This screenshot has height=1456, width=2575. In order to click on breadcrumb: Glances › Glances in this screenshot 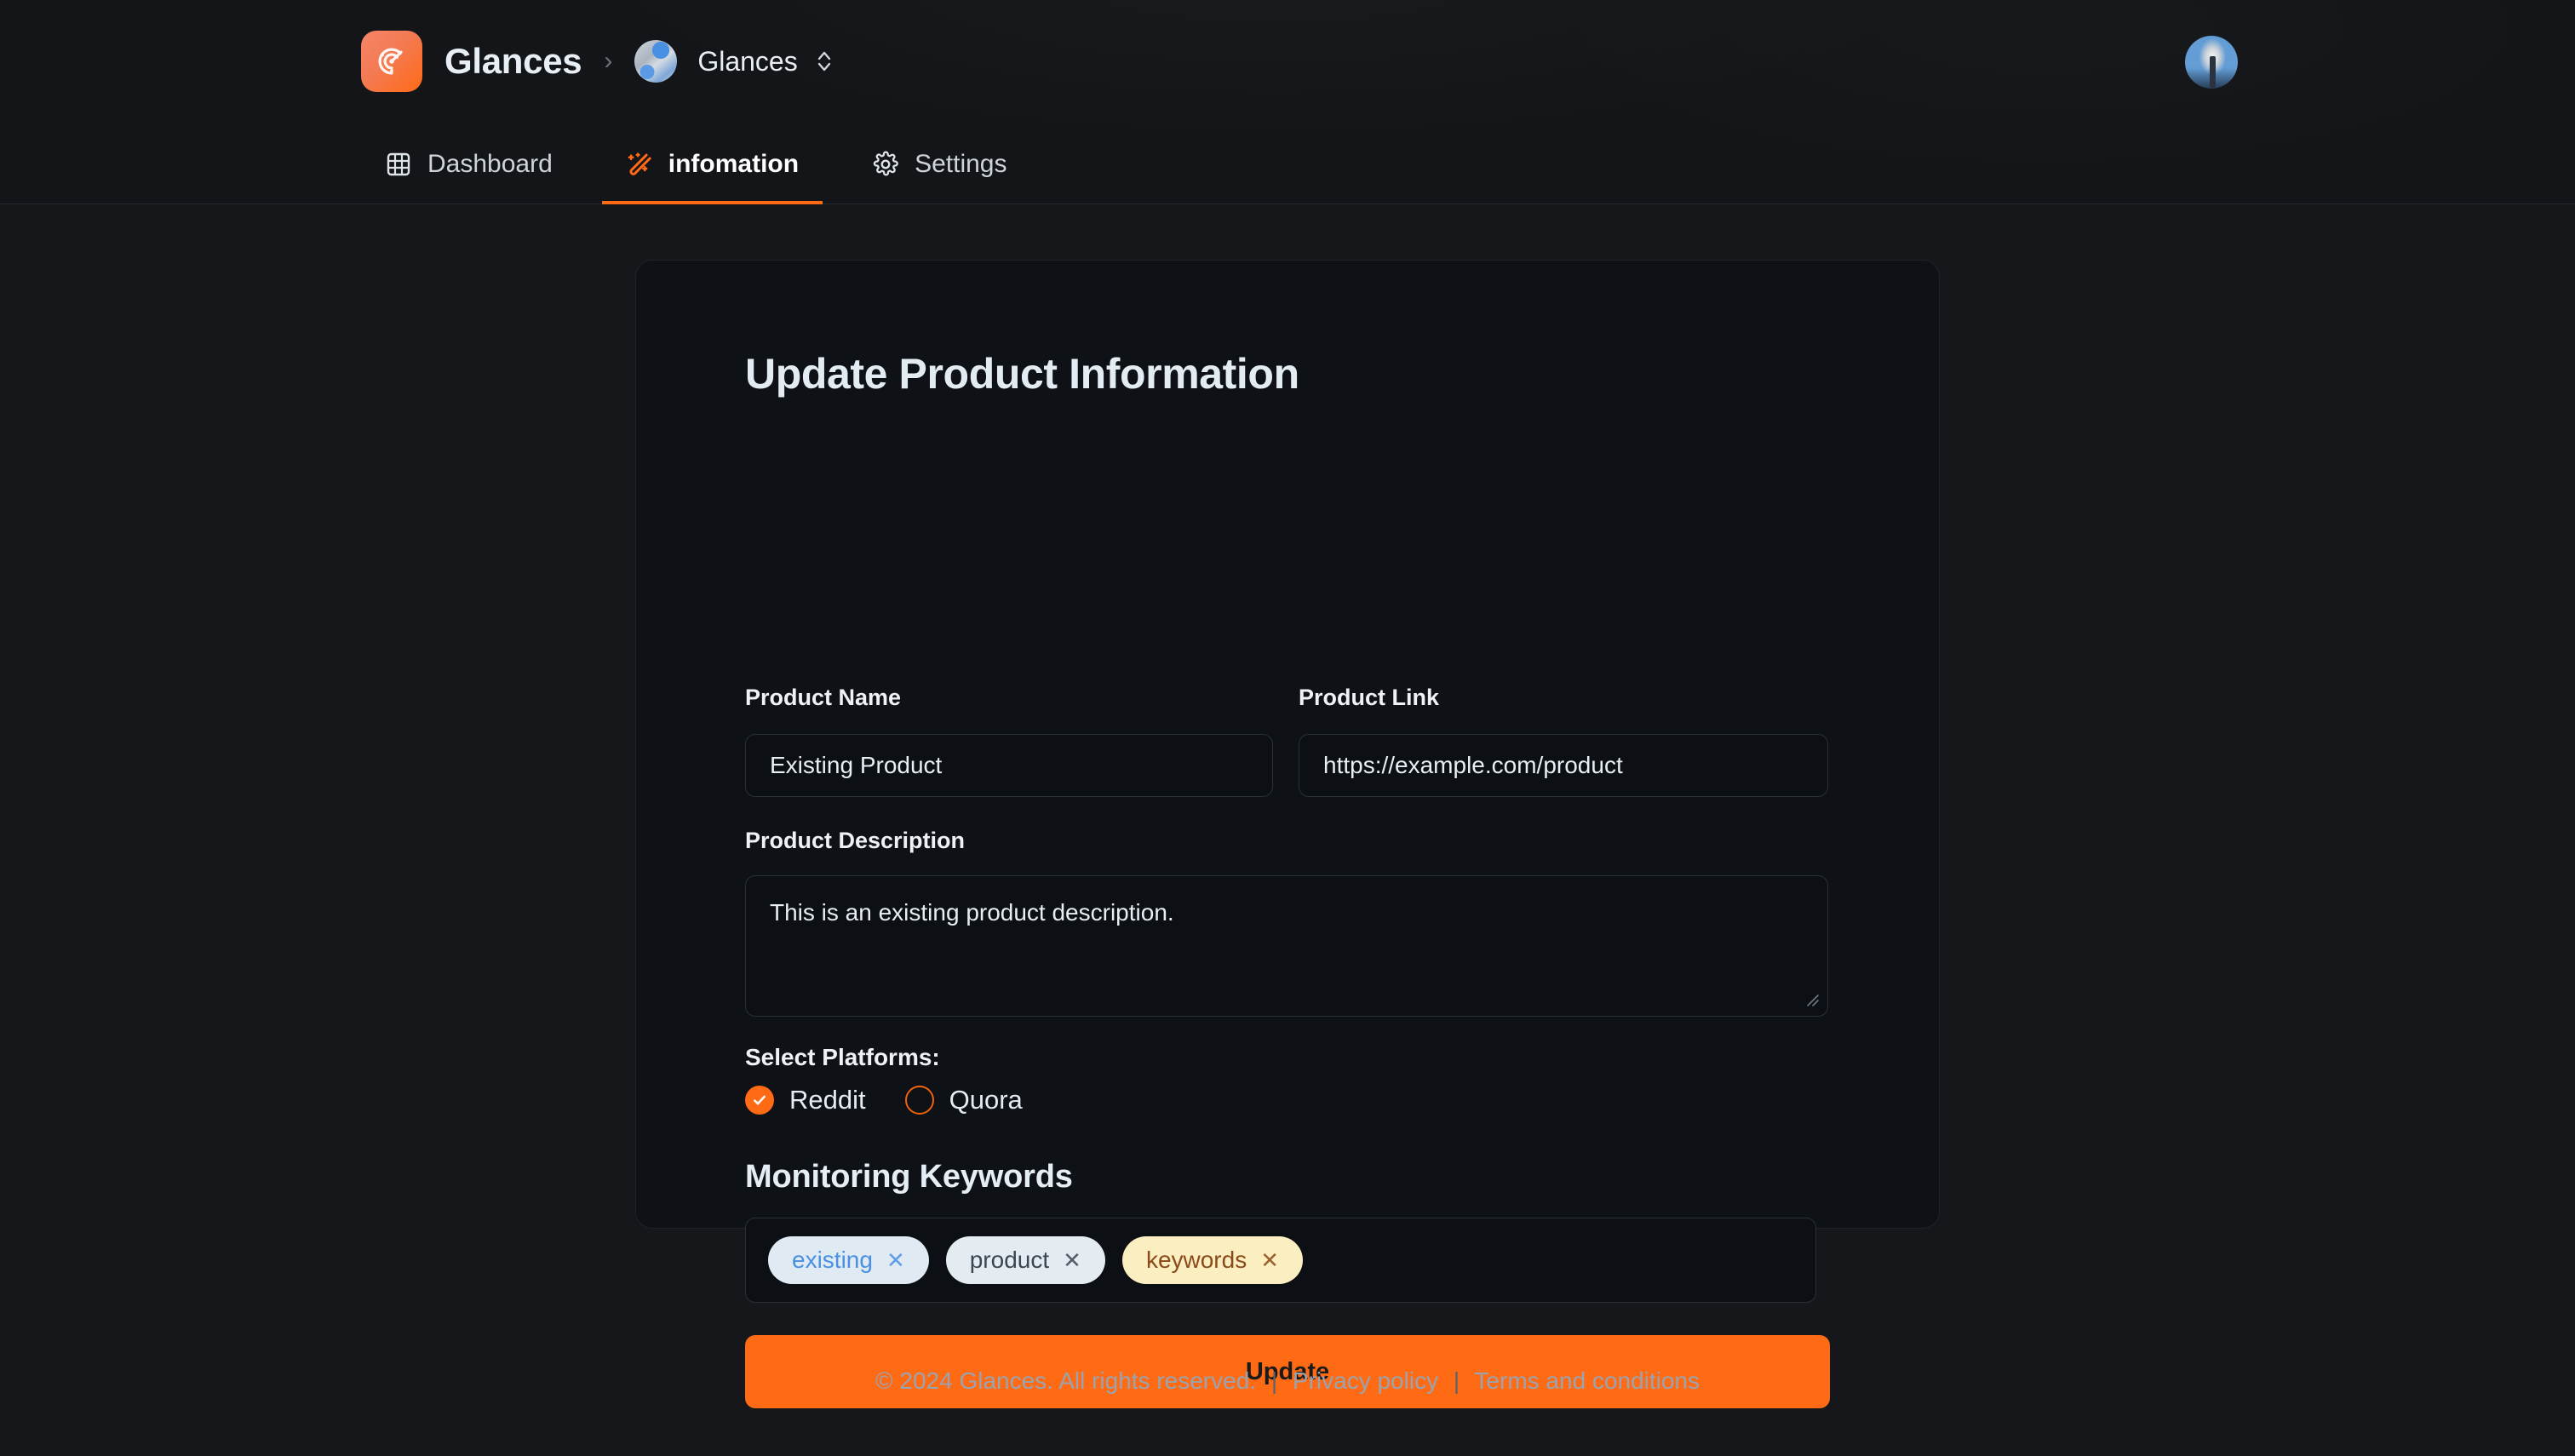, I will do `click(597, 61)`.